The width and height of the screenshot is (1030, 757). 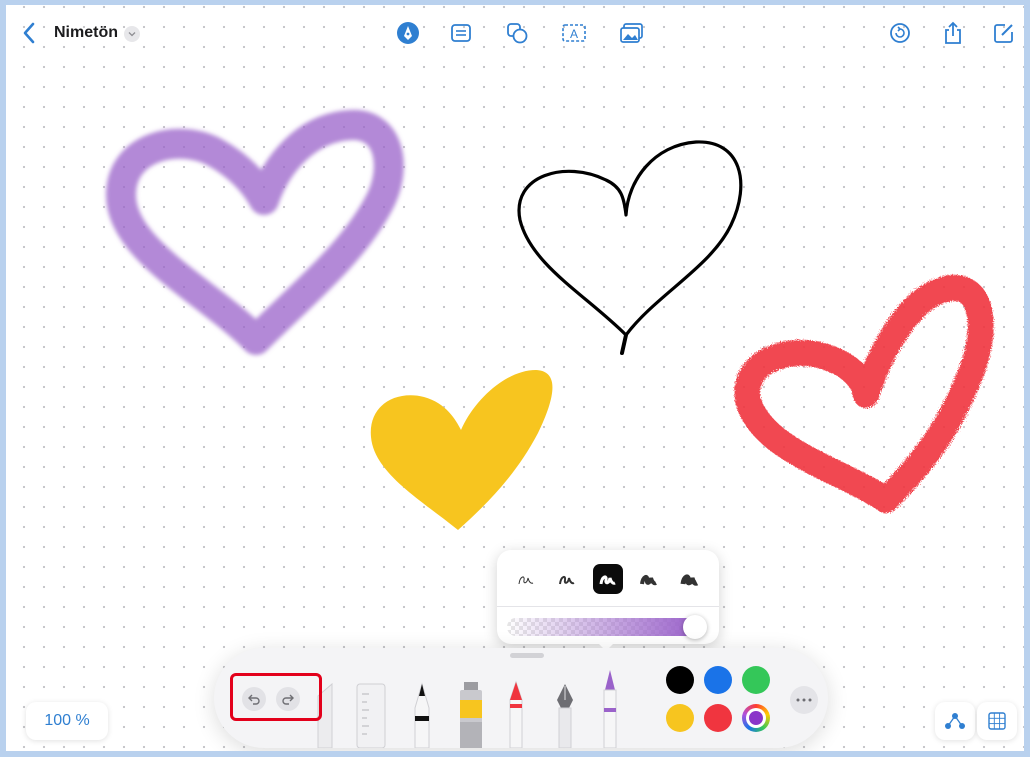 I want to click on purple-heart, so click(x=255, y=232).